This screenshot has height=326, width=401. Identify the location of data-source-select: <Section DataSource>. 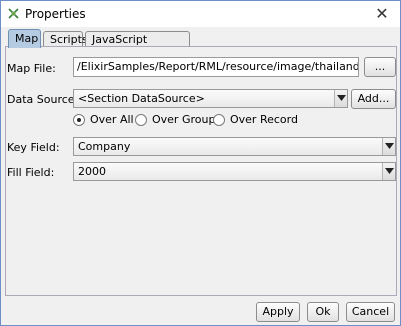
(210, 98).